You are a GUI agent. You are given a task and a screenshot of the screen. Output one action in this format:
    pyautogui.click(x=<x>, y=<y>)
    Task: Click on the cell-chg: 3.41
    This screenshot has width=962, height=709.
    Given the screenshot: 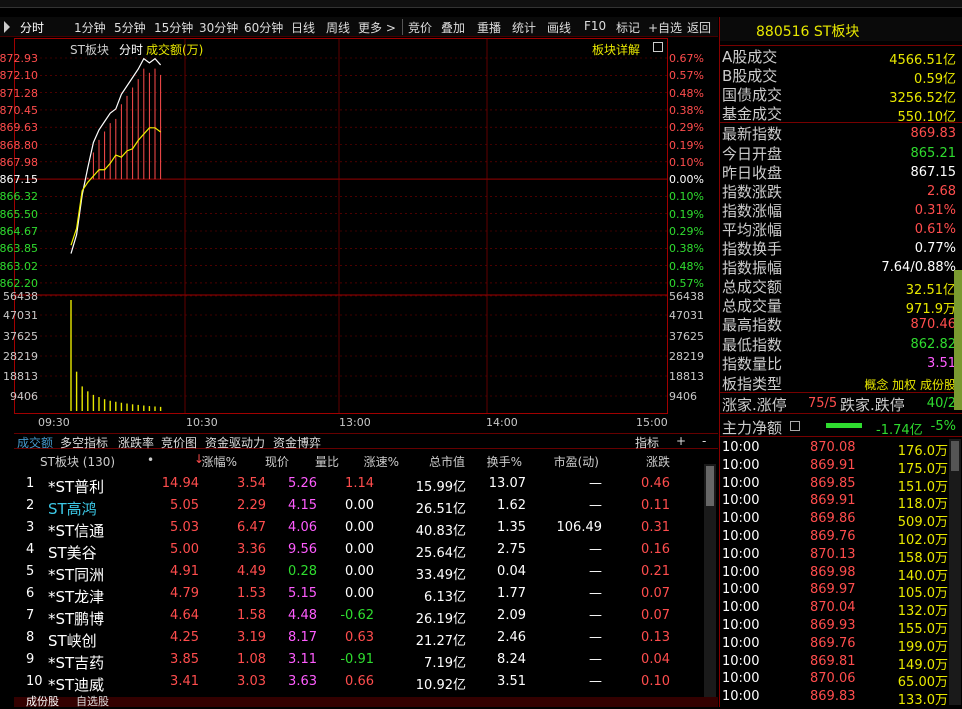 What is the action you would take?
    pyautogui.click(x=184, y=681)
    